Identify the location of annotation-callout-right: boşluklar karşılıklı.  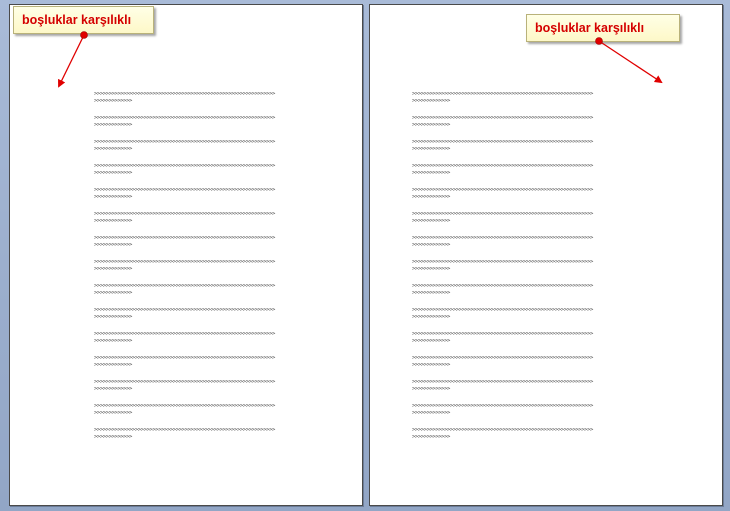
(603, 28).